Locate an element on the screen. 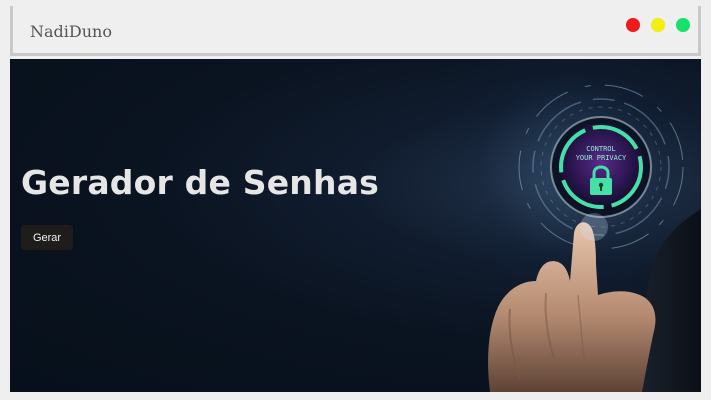 The height and width of the screenshot is (400, 711). page-title: Gerador de Senhas is located at coordinates (200, 182).